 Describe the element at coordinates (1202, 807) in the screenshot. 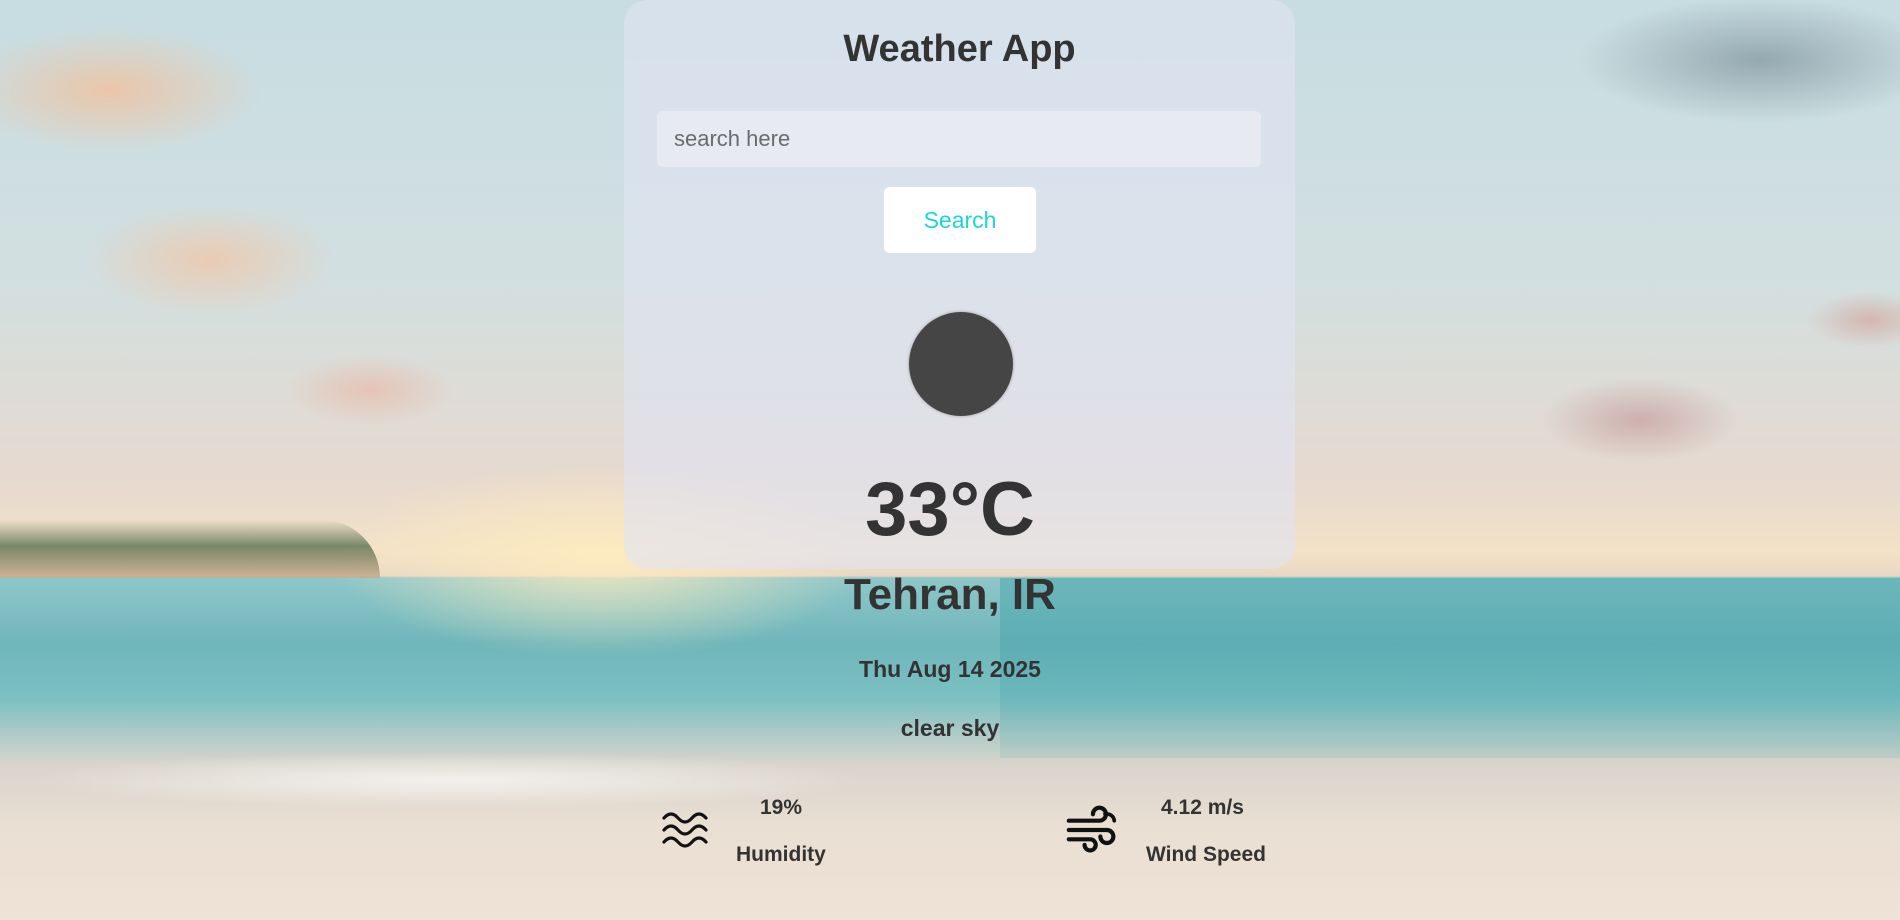

I see `wind-speed-value: 4.12 m/s` at that location.